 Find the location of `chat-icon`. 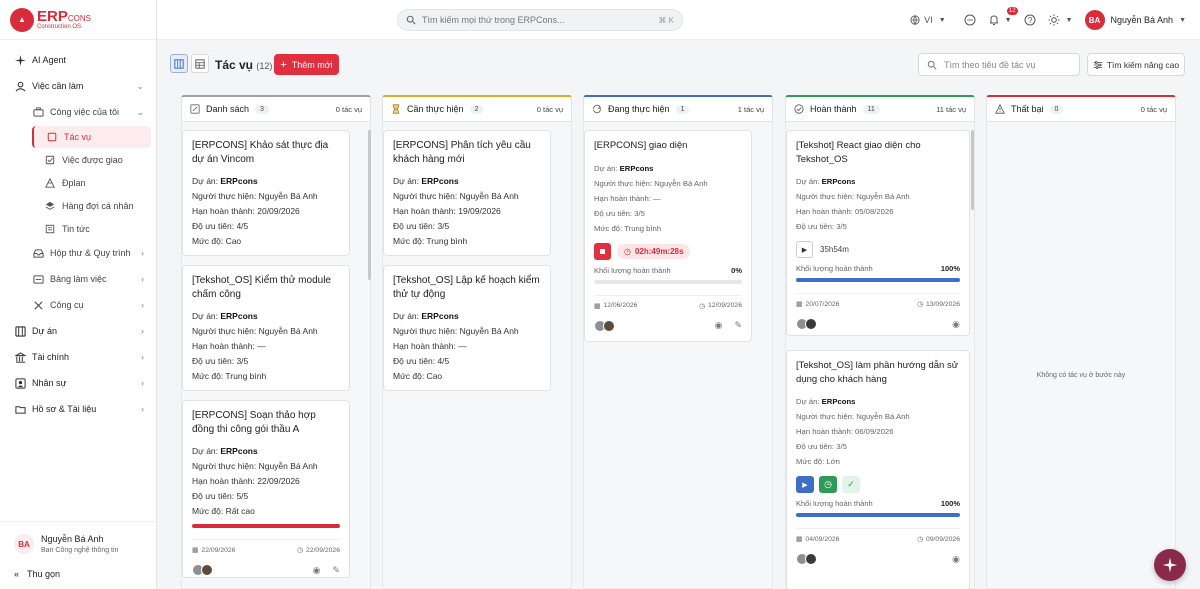

chat-icon is located at coordinates (970, 20).